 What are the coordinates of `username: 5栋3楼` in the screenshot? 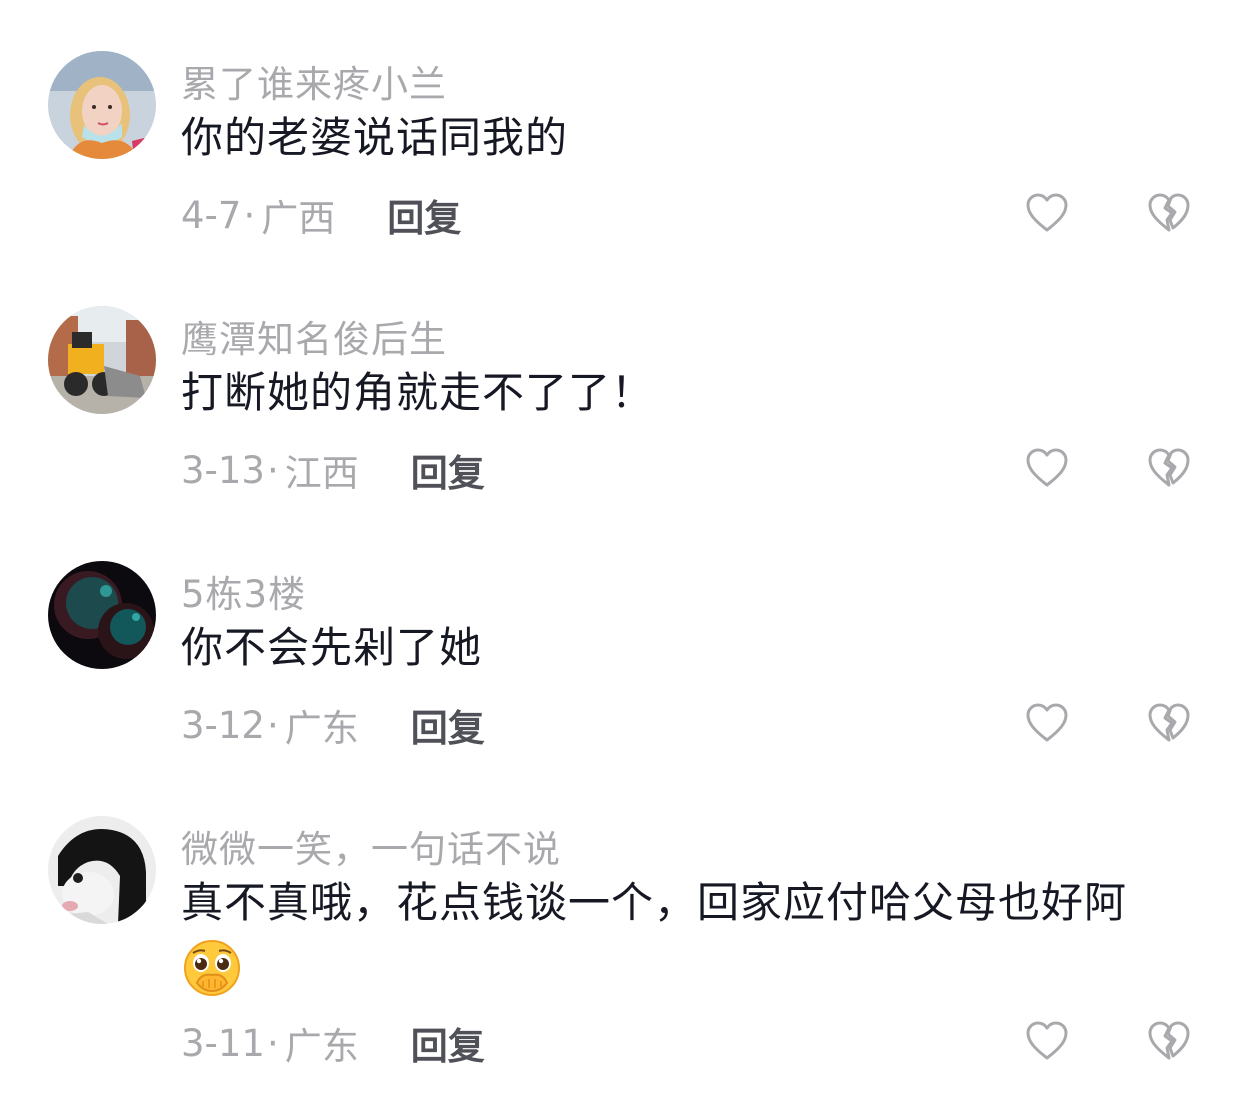 It's located at (243, 591).